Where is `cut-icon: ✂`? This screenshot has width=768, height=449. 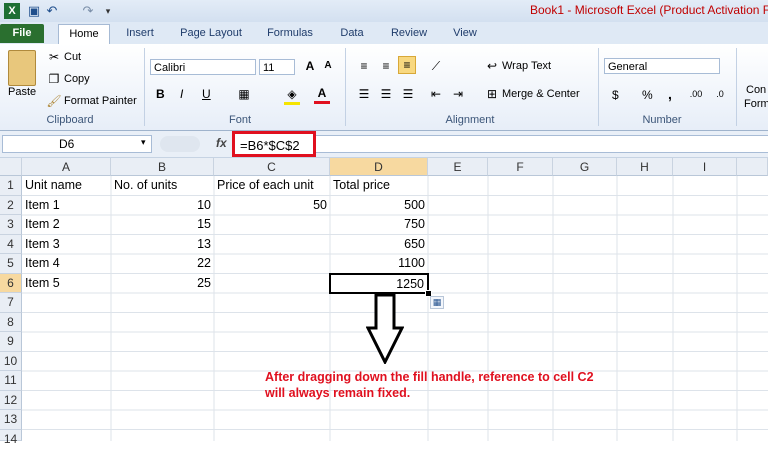 cut-icon: ✂ is located at coordinates (54, 57).